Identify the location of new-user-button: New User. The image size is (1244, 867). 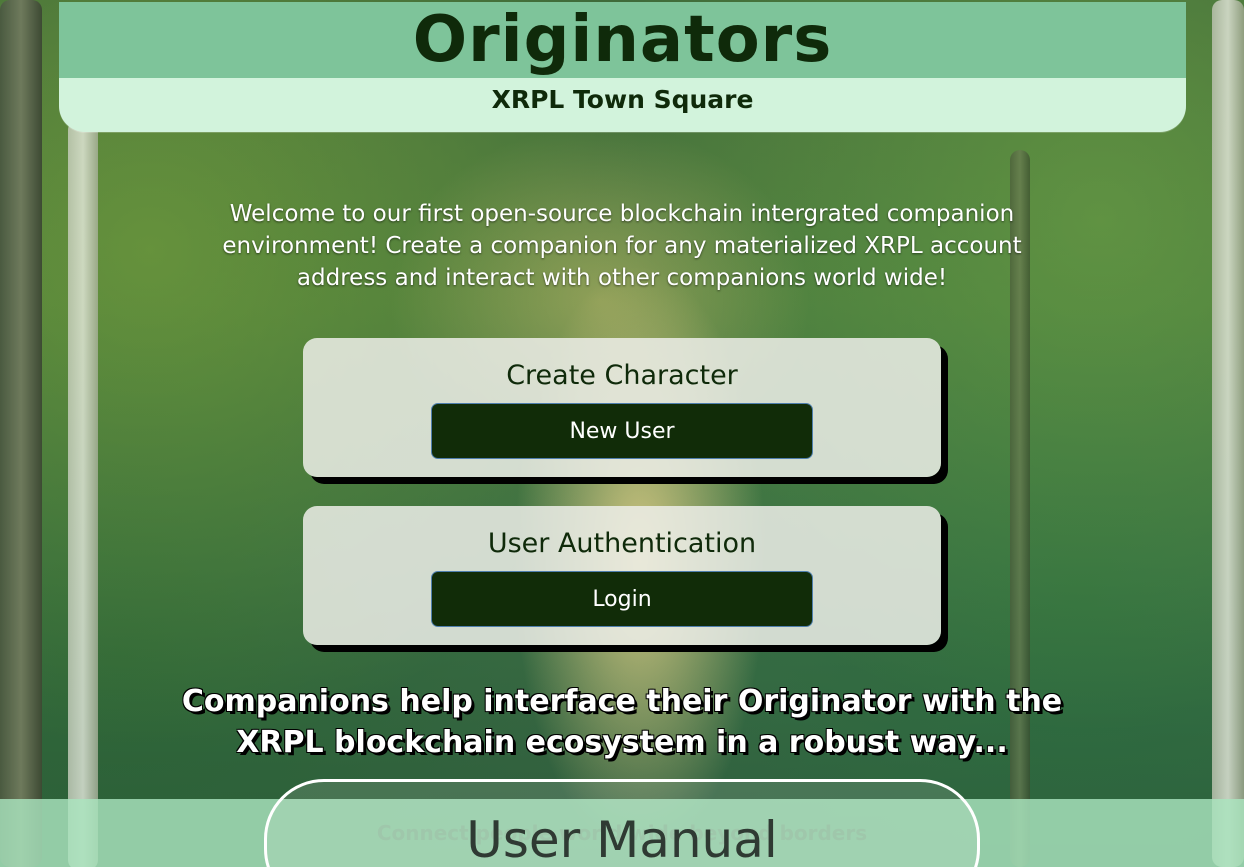
(622, 431).